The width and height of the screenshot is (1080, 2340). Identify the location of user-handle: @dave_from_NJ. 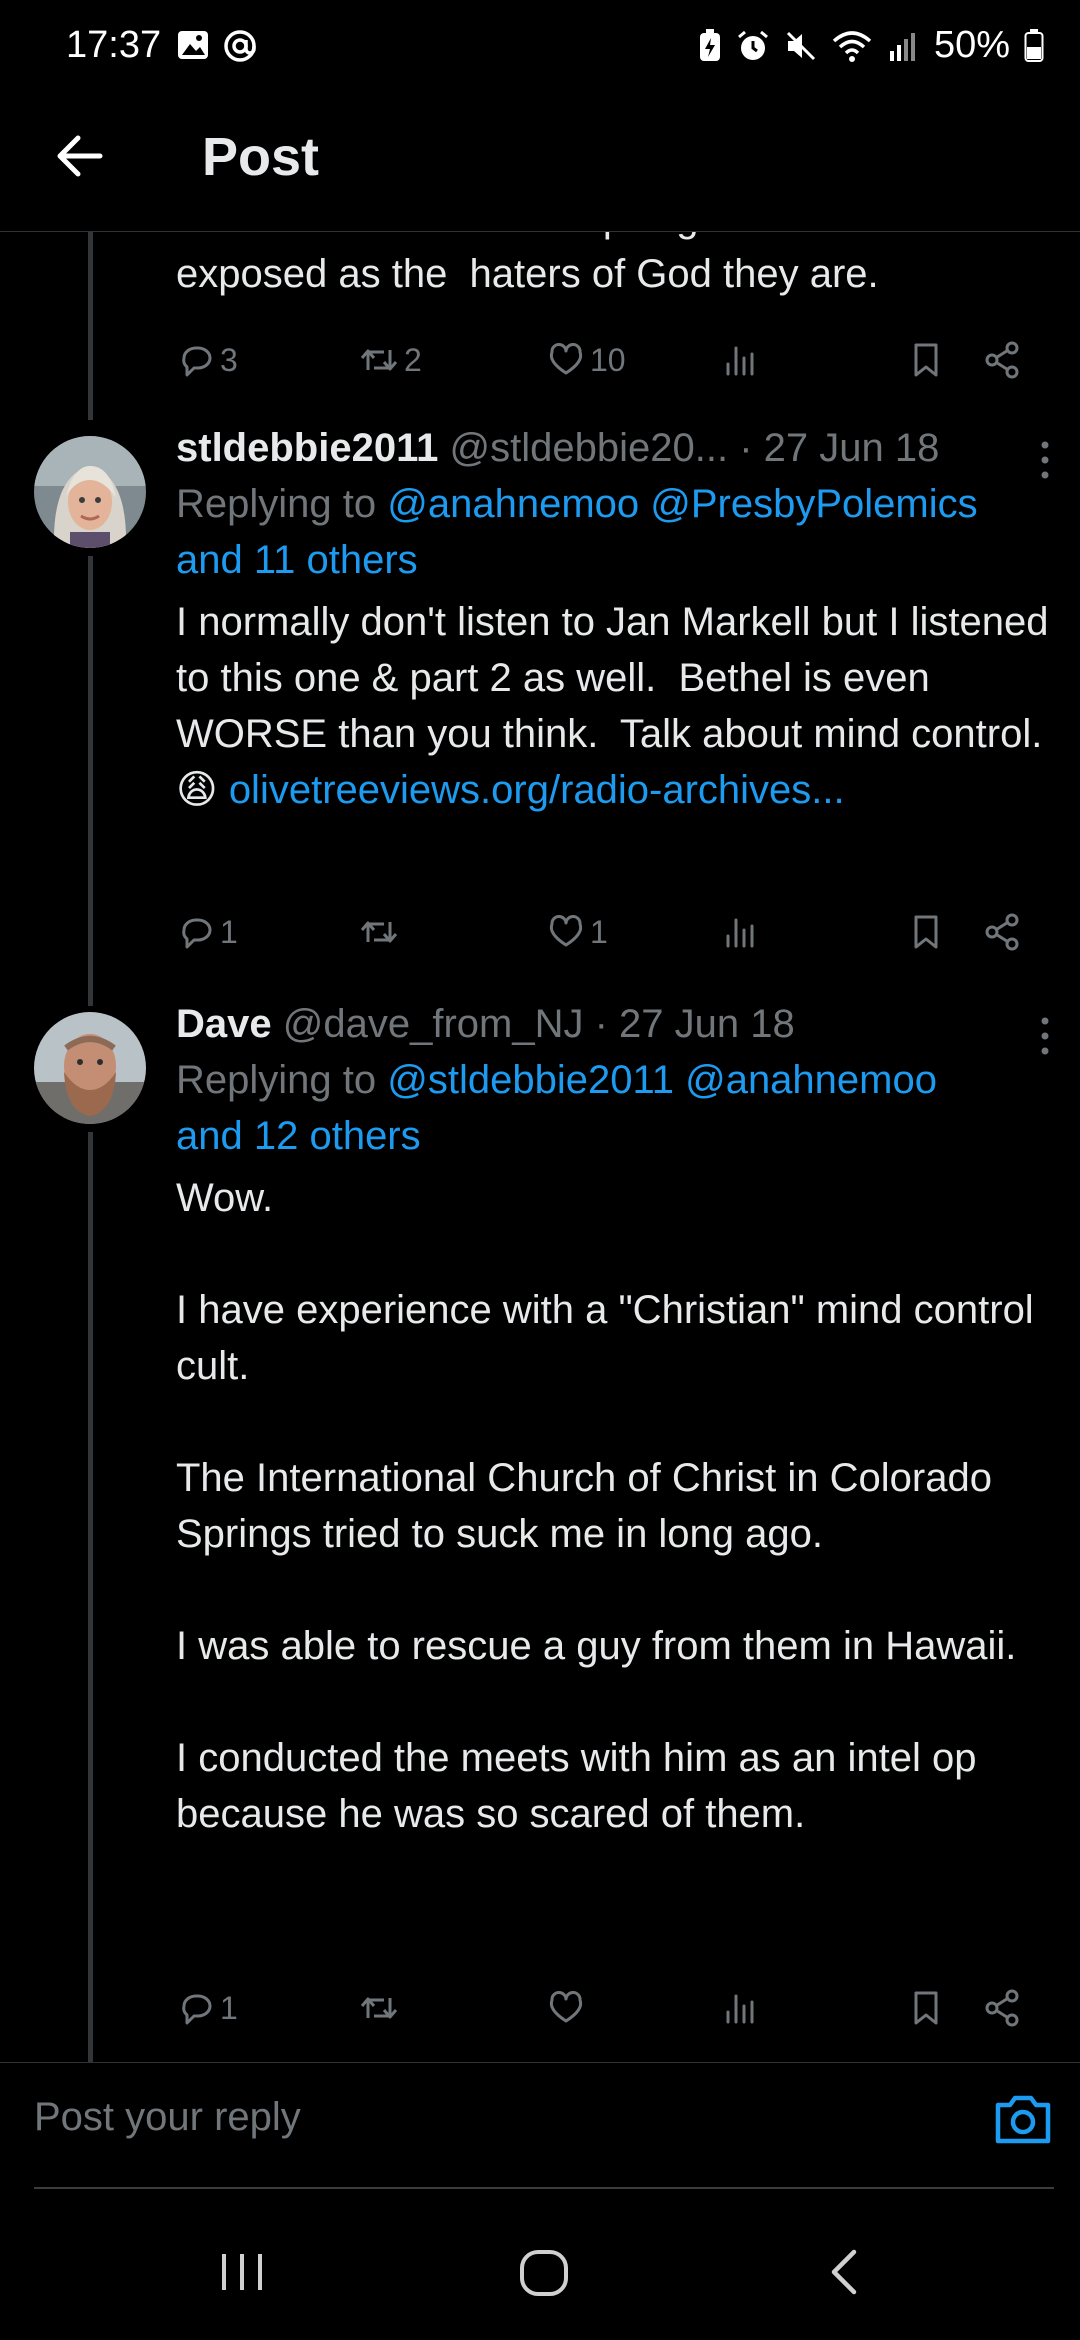
(433, 1024).